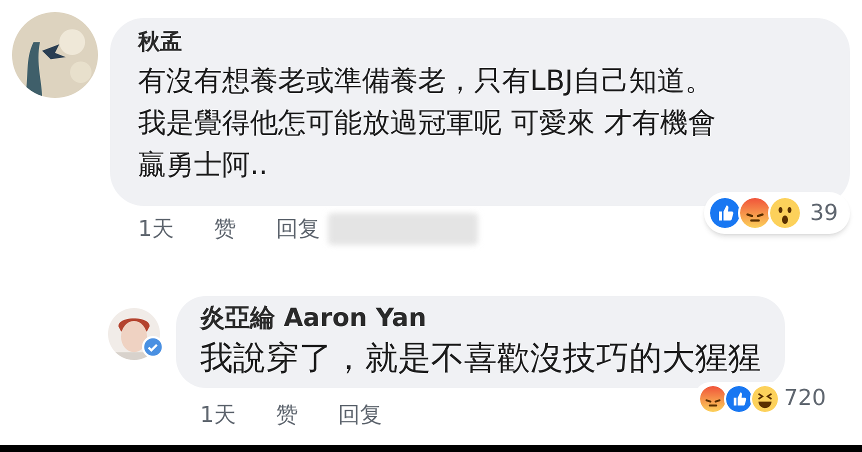  Describe the element at coordinates (824, 214) in the screenshot. I see `reaction-count: 39` at that location.